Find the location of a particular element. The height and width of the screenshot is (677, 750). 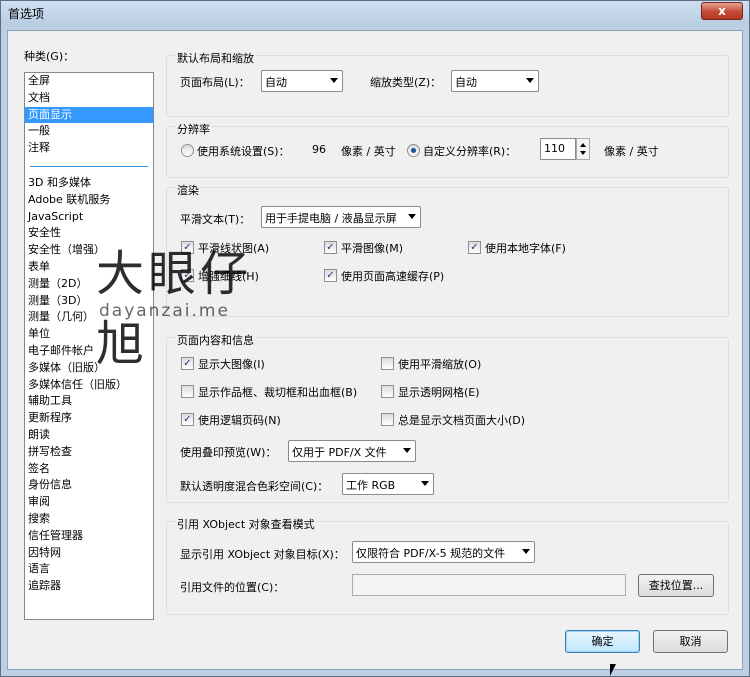

watermark-url: dayanzai.me is located at coordinates (164, 311).